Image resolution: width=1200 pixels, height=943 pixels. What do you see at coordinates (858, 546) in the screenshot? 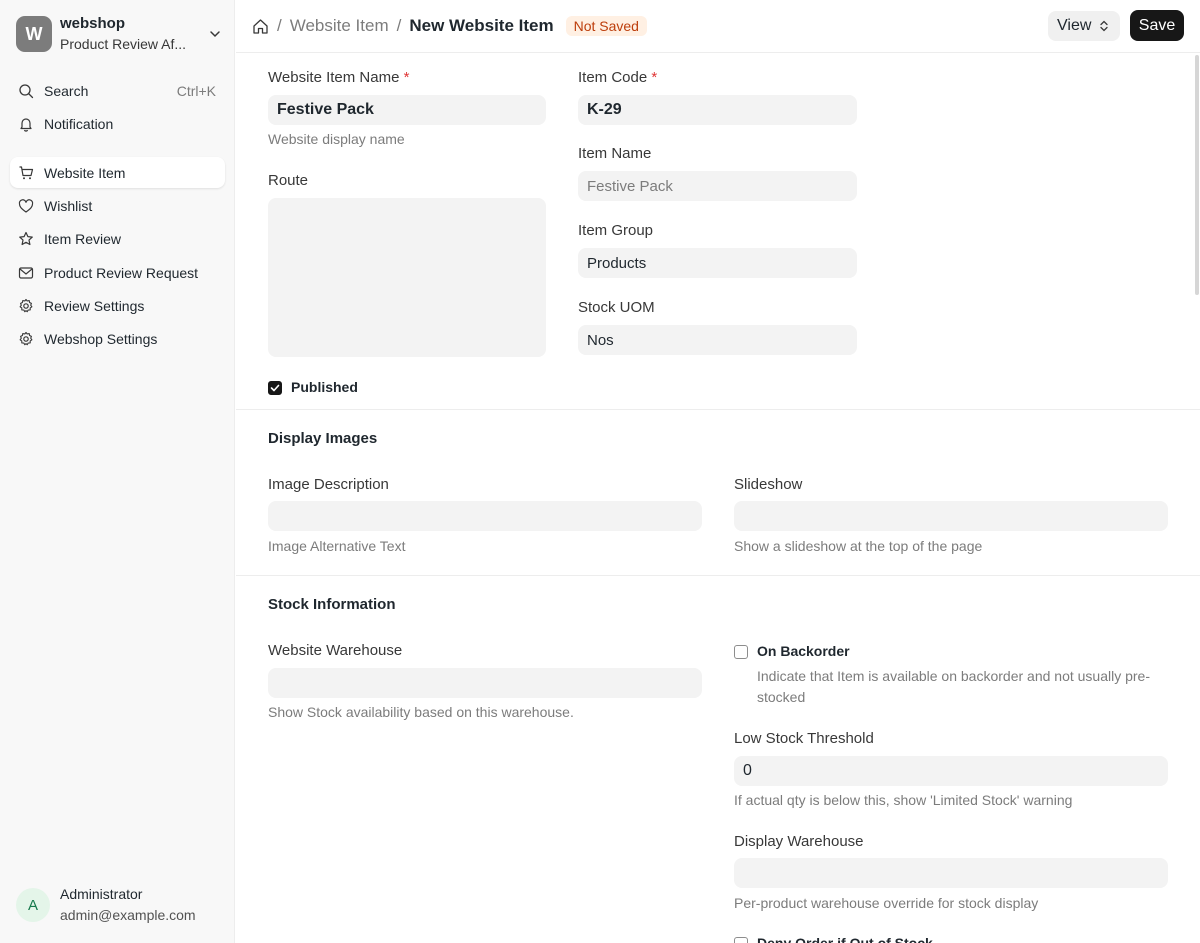
I see `slideshow-help: Show a slideshow at the top of the page` at bounding box center [858, 546].